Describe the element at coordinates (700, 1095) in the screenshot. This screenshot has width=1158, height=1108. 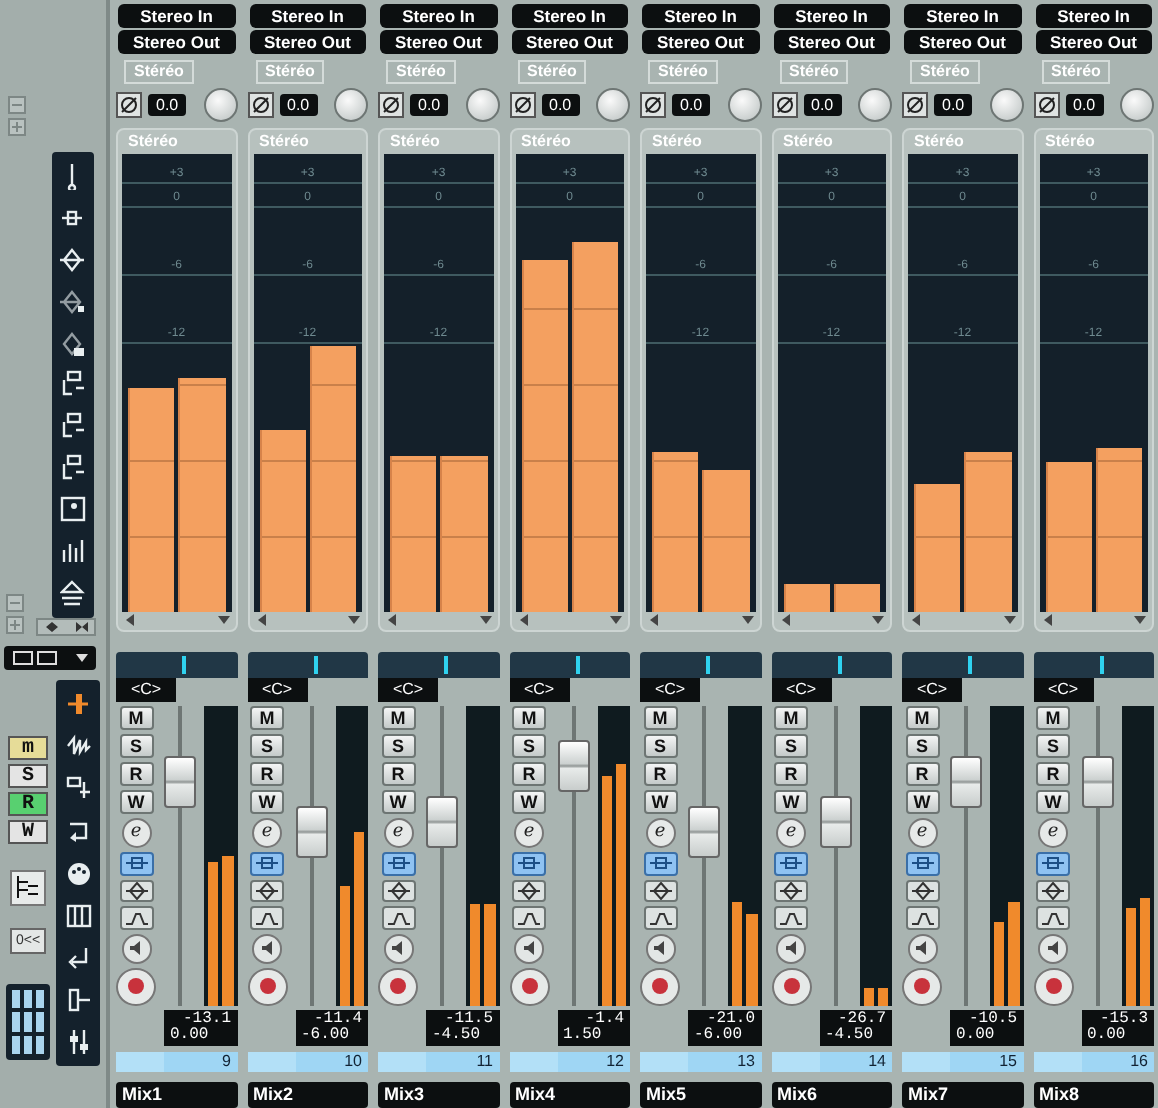
I see `channel-name: Mix5` at that location.